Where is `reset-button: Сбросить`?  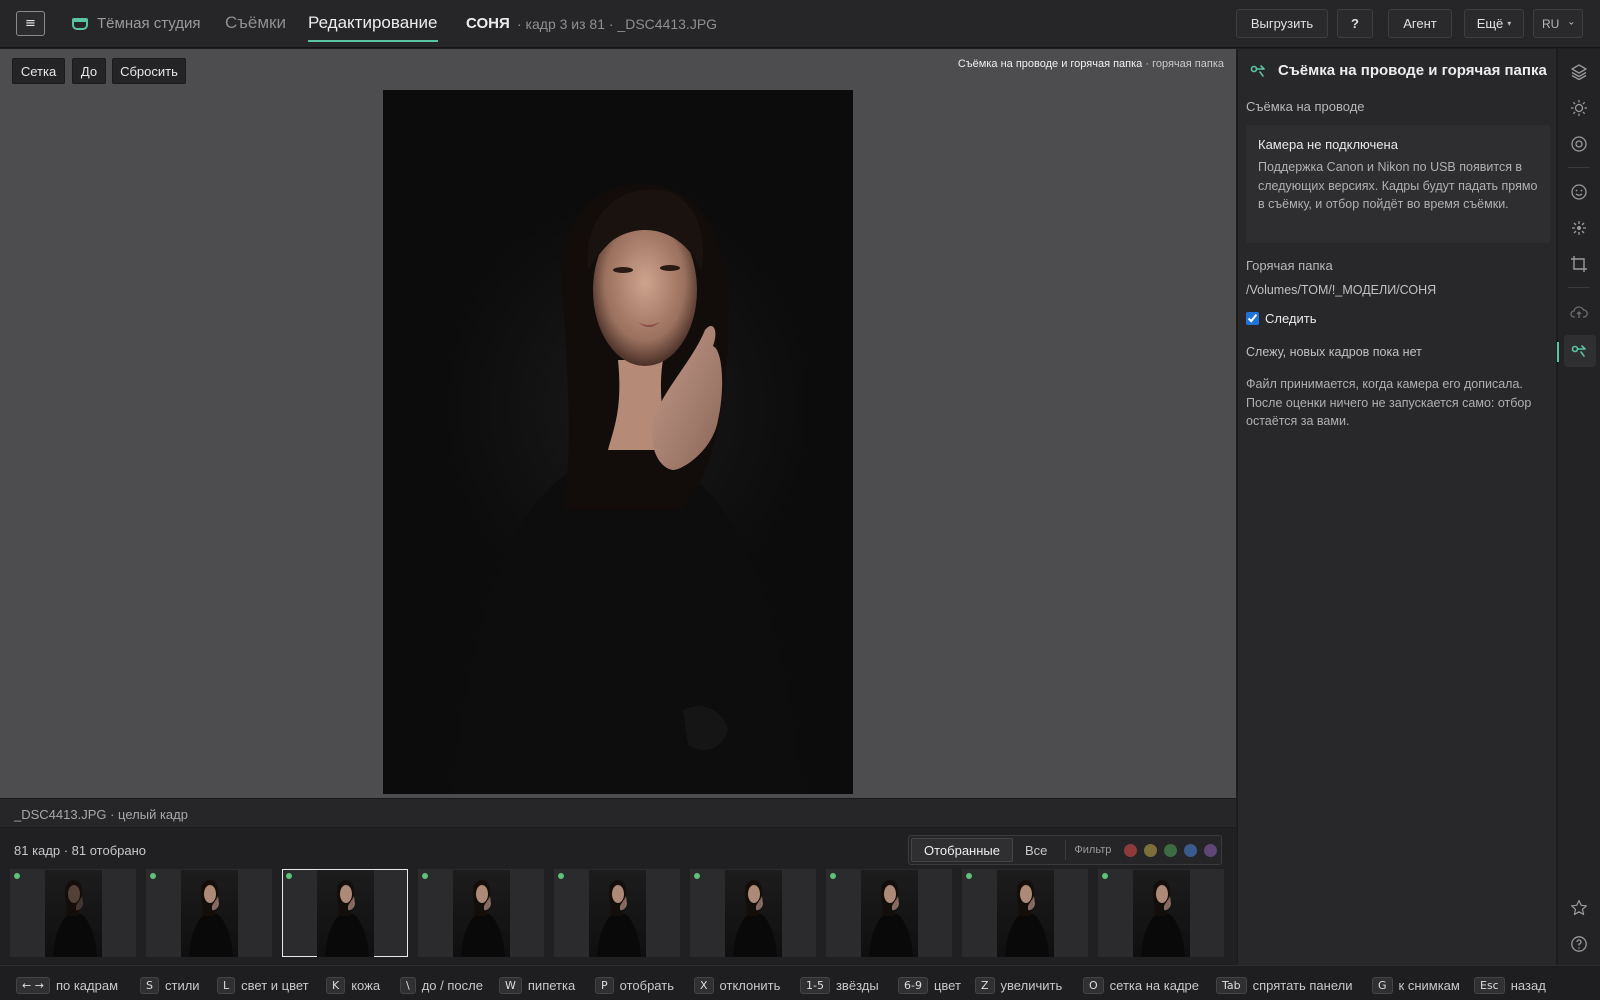
reset-button: Сбросить is located at coordinates (149, 71).